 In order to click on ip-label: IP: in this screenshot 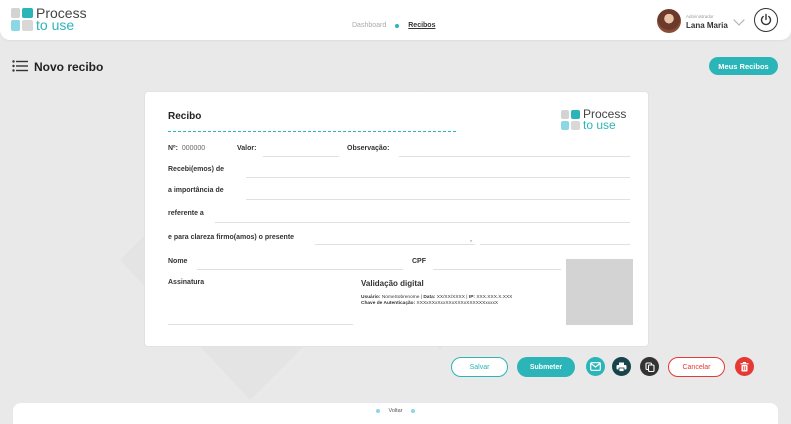, I will do `click(472, 297)`.